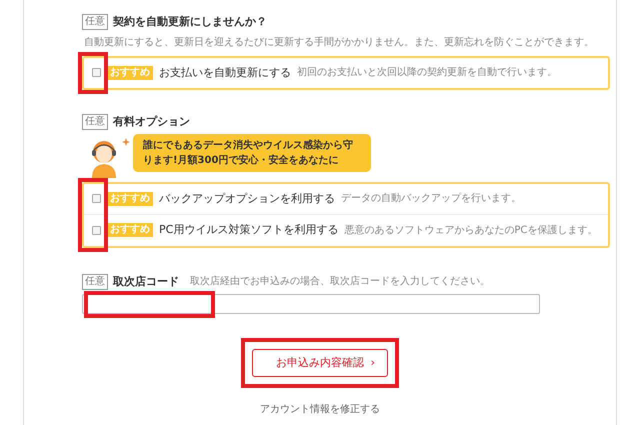 Image resolution: width=640 pixels, height=425 pixels. What do you see at coordinates (247, 198) in the screenshot?
I see `option-label: バックアップオプションを利用する` at bounding box center [247, 198].